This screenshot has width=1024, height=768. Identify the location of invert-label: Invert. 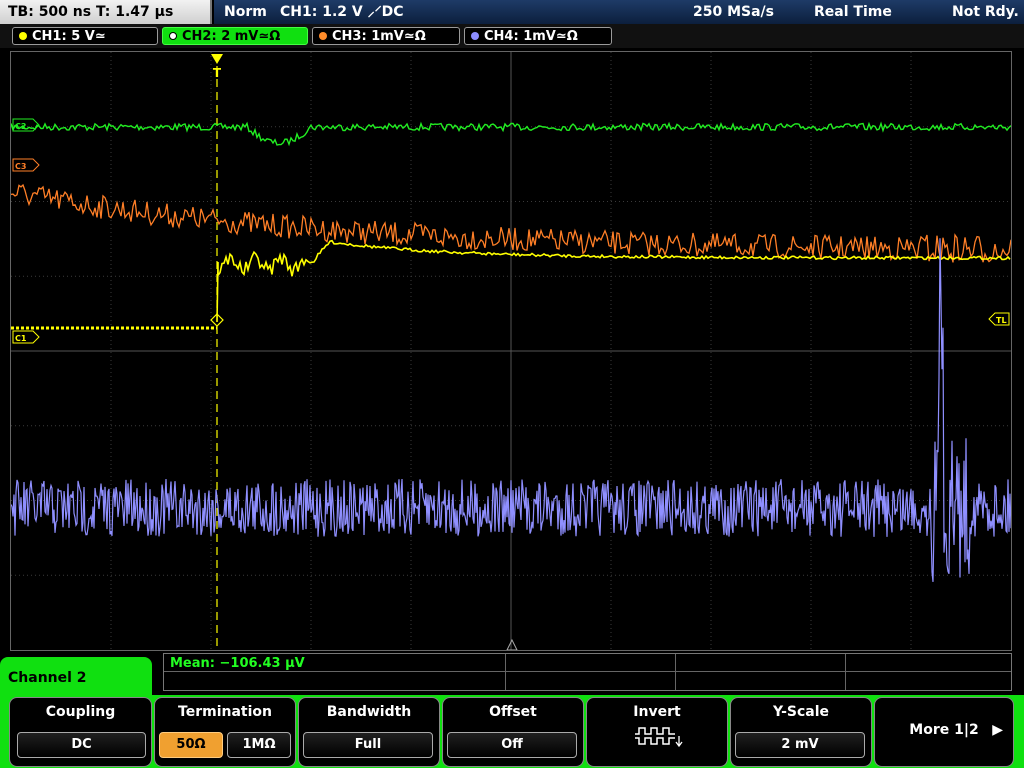
(657, 712).